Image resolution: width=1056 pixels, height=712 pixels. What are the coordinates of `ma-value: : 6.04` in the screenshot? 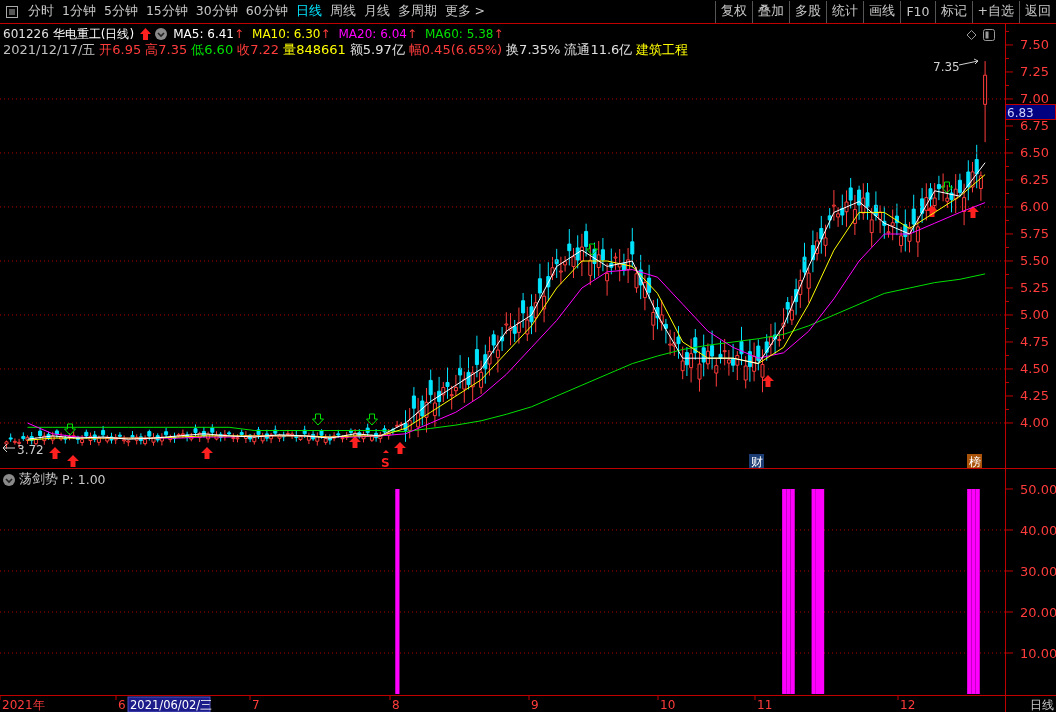 It's located at (389, 34).